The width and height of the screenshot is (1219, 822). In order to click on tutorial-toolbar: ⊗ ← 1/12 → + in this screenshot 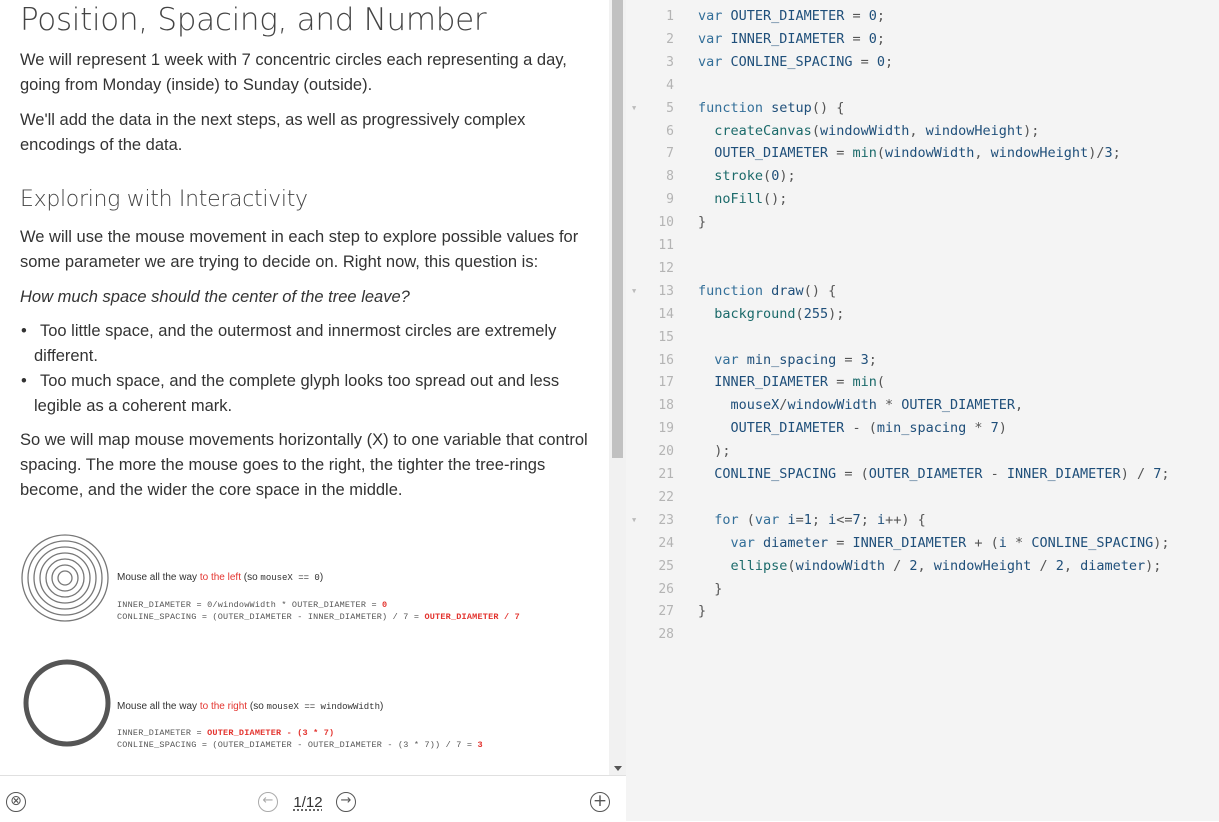, I will do `click(313, 798)`.